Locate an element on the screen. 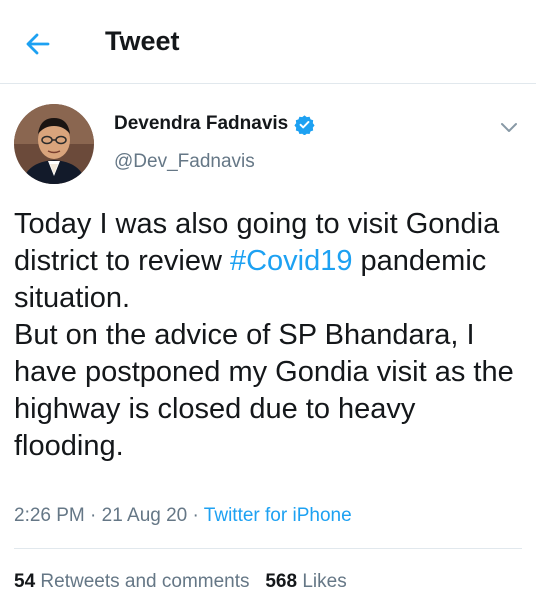 The height and width of the screenshot is (614, 536). page-title: Tweet is located at coordinates (142, 41).